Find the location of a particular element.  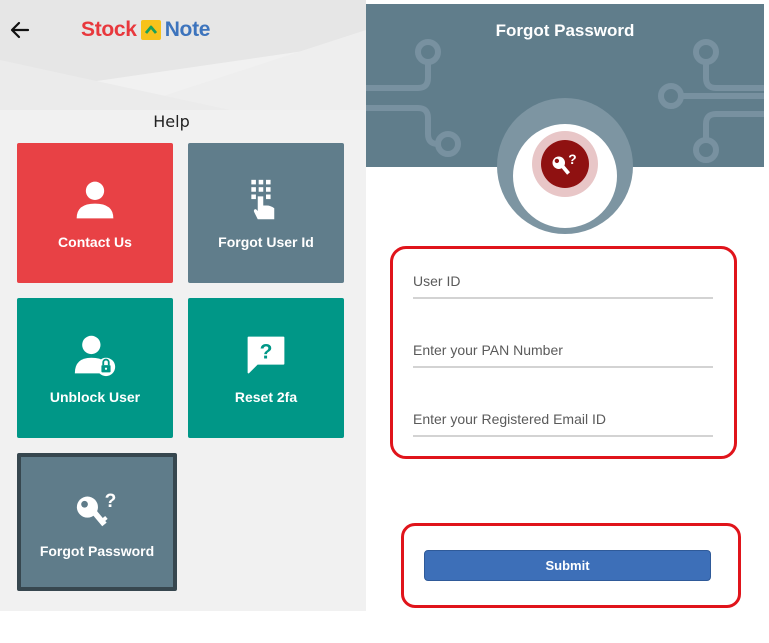

user-icon is located at coordinates (95, 200).